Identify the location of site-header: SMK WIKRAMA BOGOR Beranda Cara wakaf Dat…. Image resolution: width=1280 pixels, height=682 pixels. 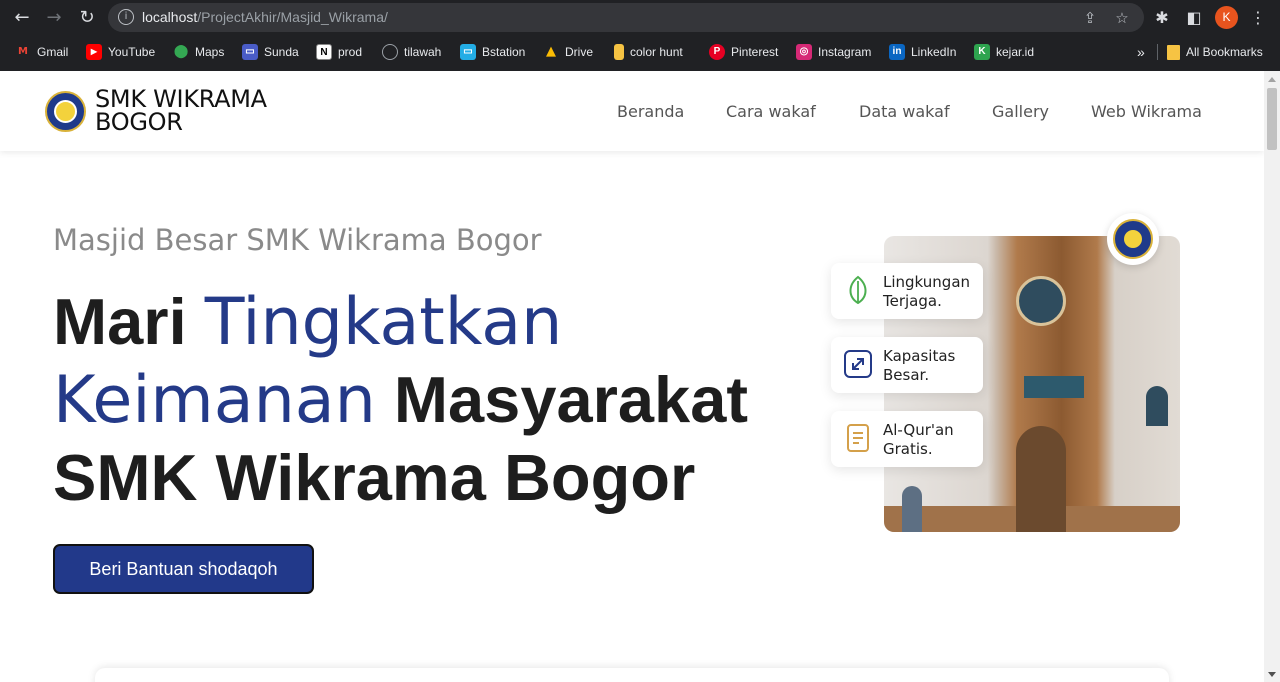
(632, 111).